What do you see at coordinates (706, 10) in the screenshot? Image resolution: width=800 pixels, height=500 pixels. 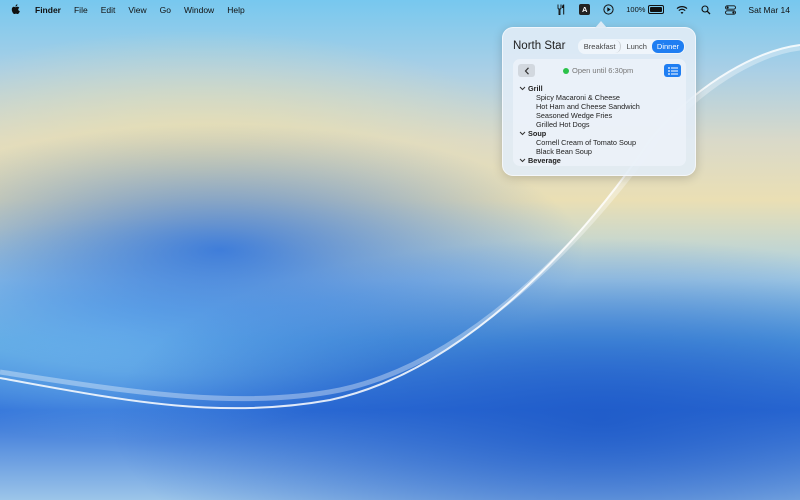 I see `search-icon` at bounding box center [706, 10].